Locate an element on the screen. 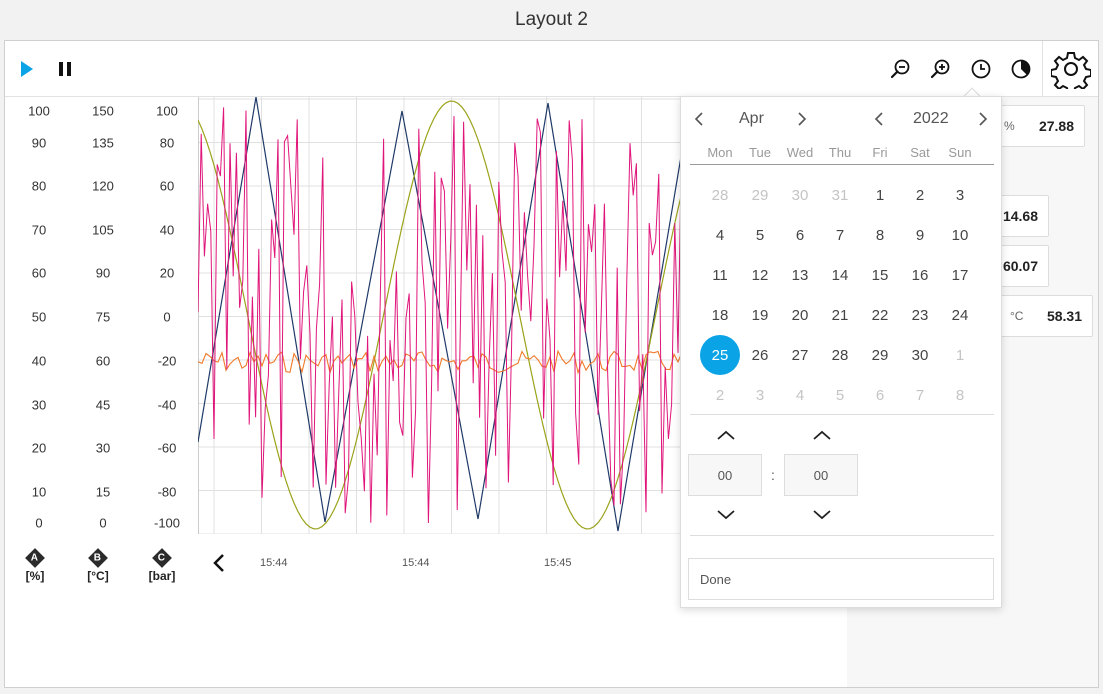 The height and width of the screenshot is (694, 1103). calendar-day-number: 30 is located at coordinates (920, 355).